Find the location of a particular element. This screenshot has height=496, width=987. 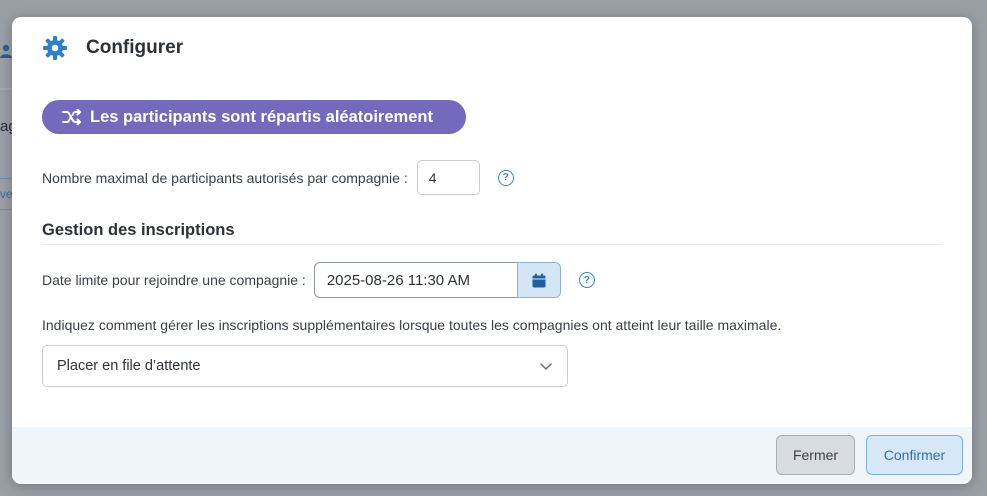

deadline-date-picker is located at coordinates (437, 280).